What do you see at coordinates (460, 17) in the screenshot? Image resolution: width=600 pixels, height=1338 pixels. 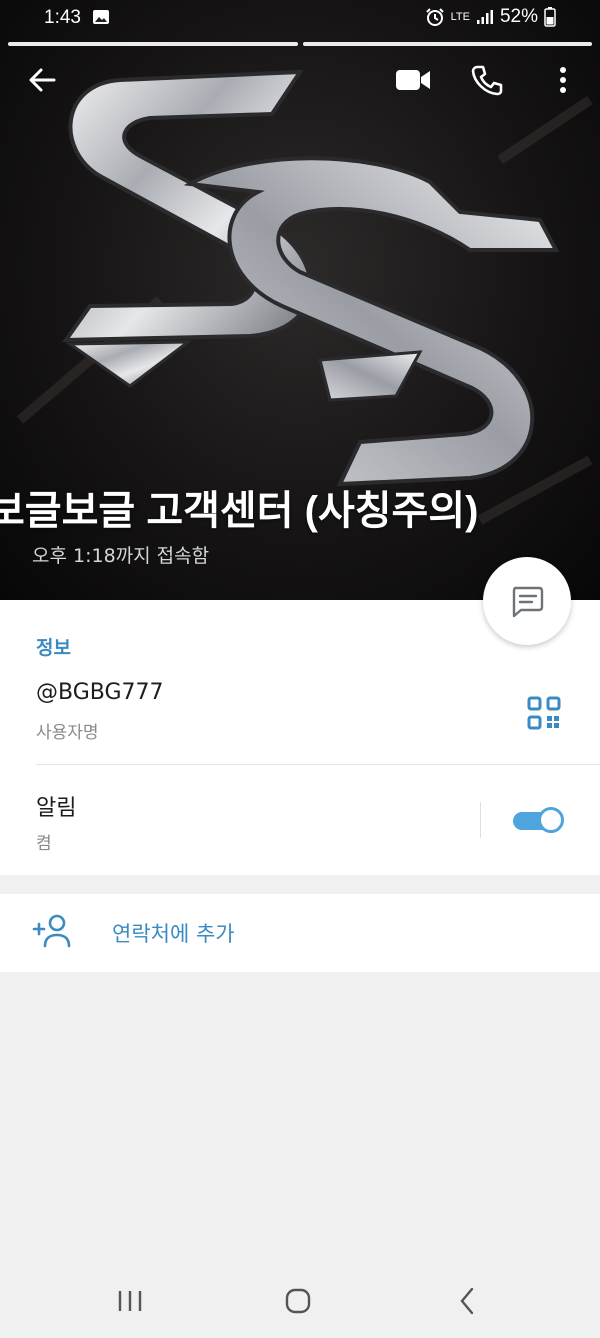 I see `network-type: LTE` at bounding box center [460, 17].